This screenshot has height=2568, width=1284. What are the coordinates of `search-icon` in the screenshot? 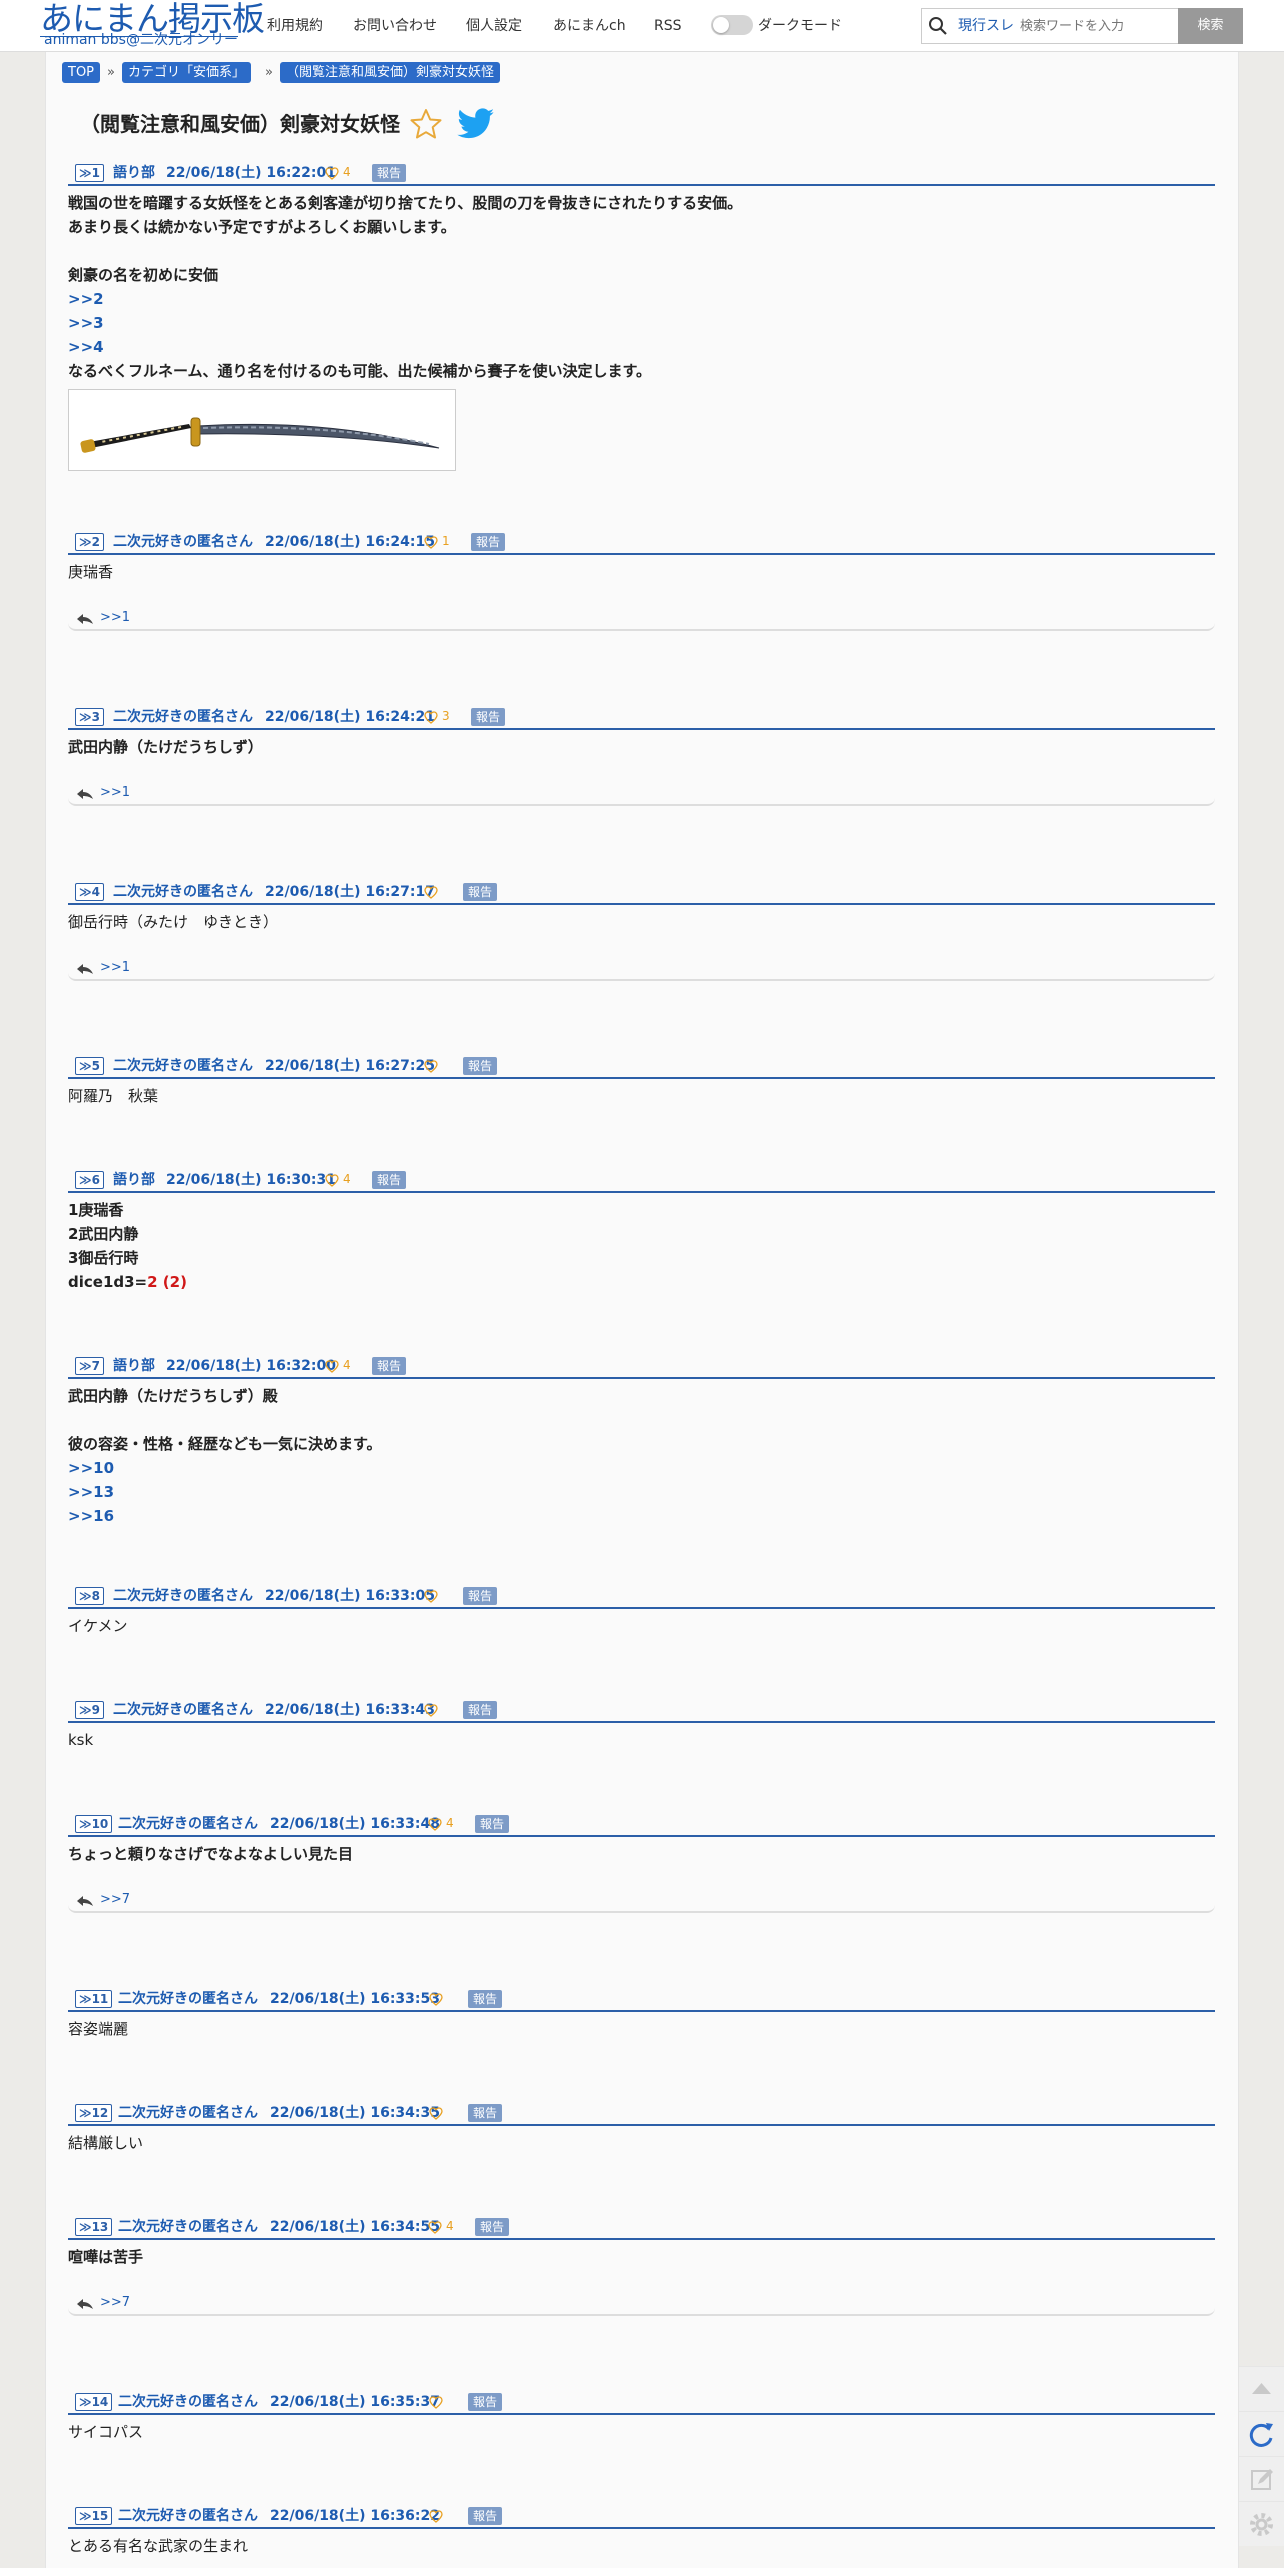 It's located at (938, 26).